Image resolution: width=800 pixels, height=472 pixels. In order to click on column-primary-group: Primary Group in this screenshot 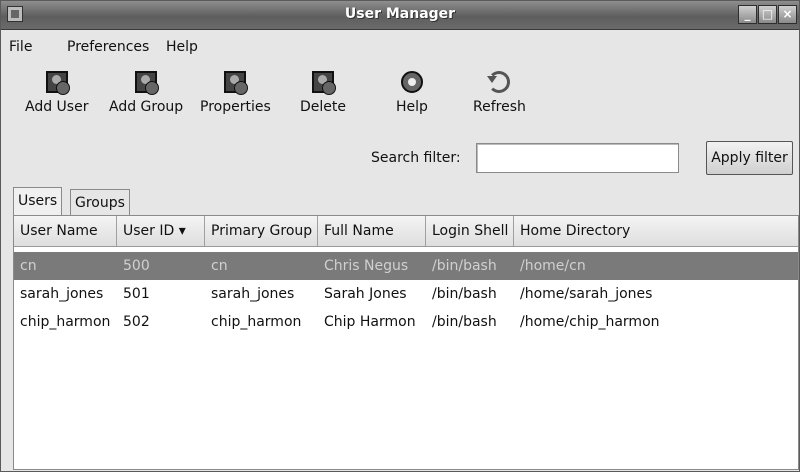, I will do `click(261, 231)`.